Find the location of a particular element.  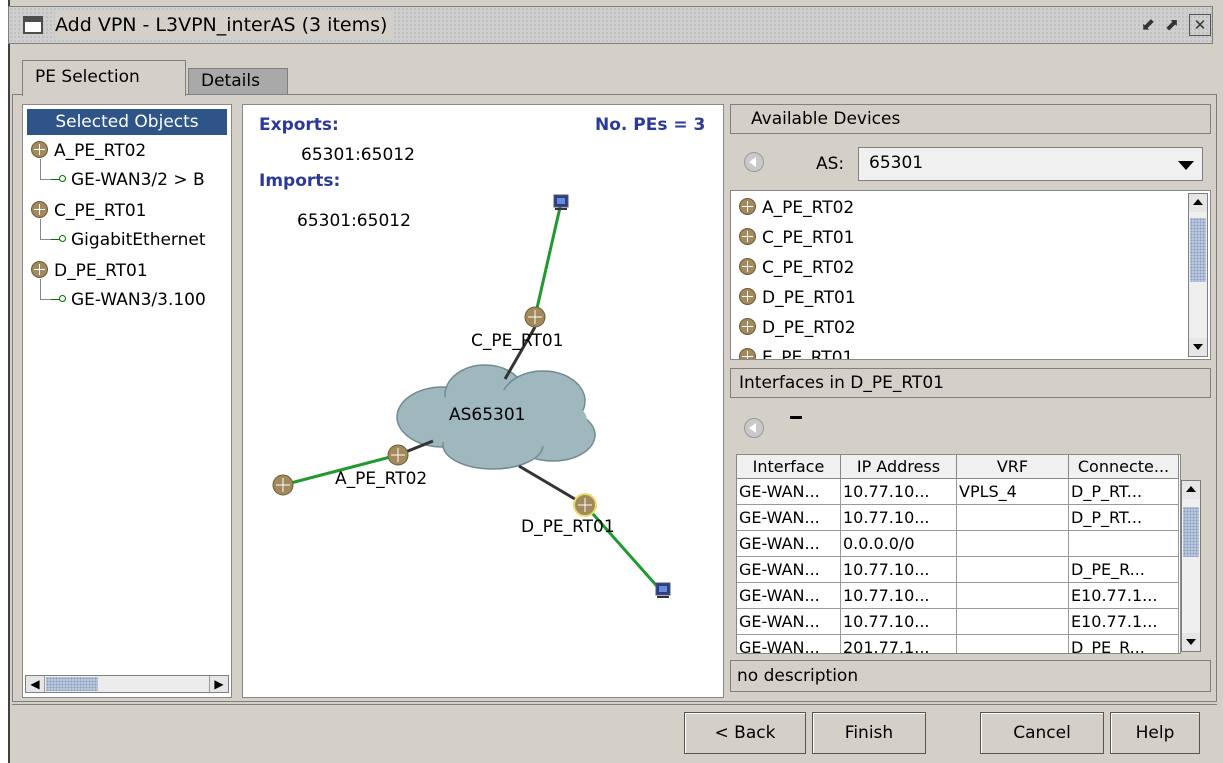

list-item: C_PE_RT01 is located at coordinates (796, 238).